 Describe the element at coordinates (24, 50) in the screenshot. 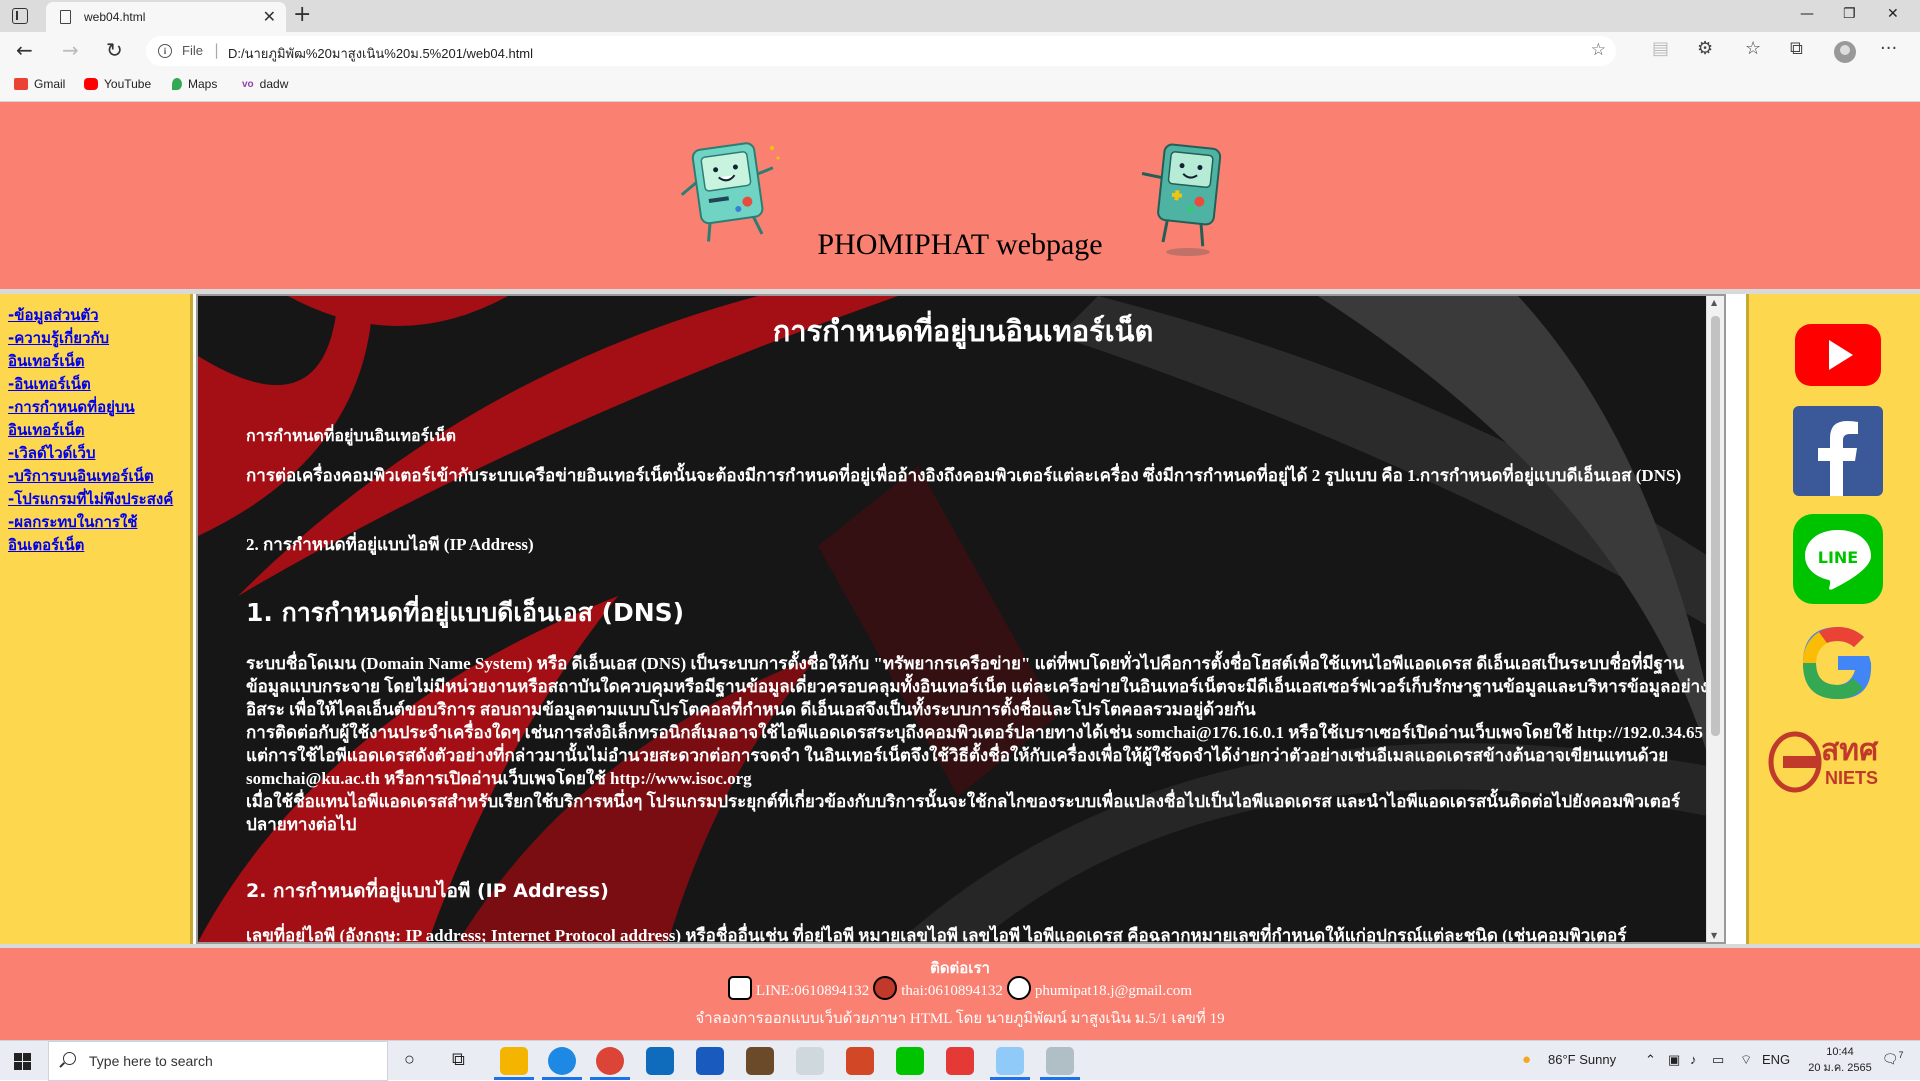

I see `back-icon: ←` at that location.